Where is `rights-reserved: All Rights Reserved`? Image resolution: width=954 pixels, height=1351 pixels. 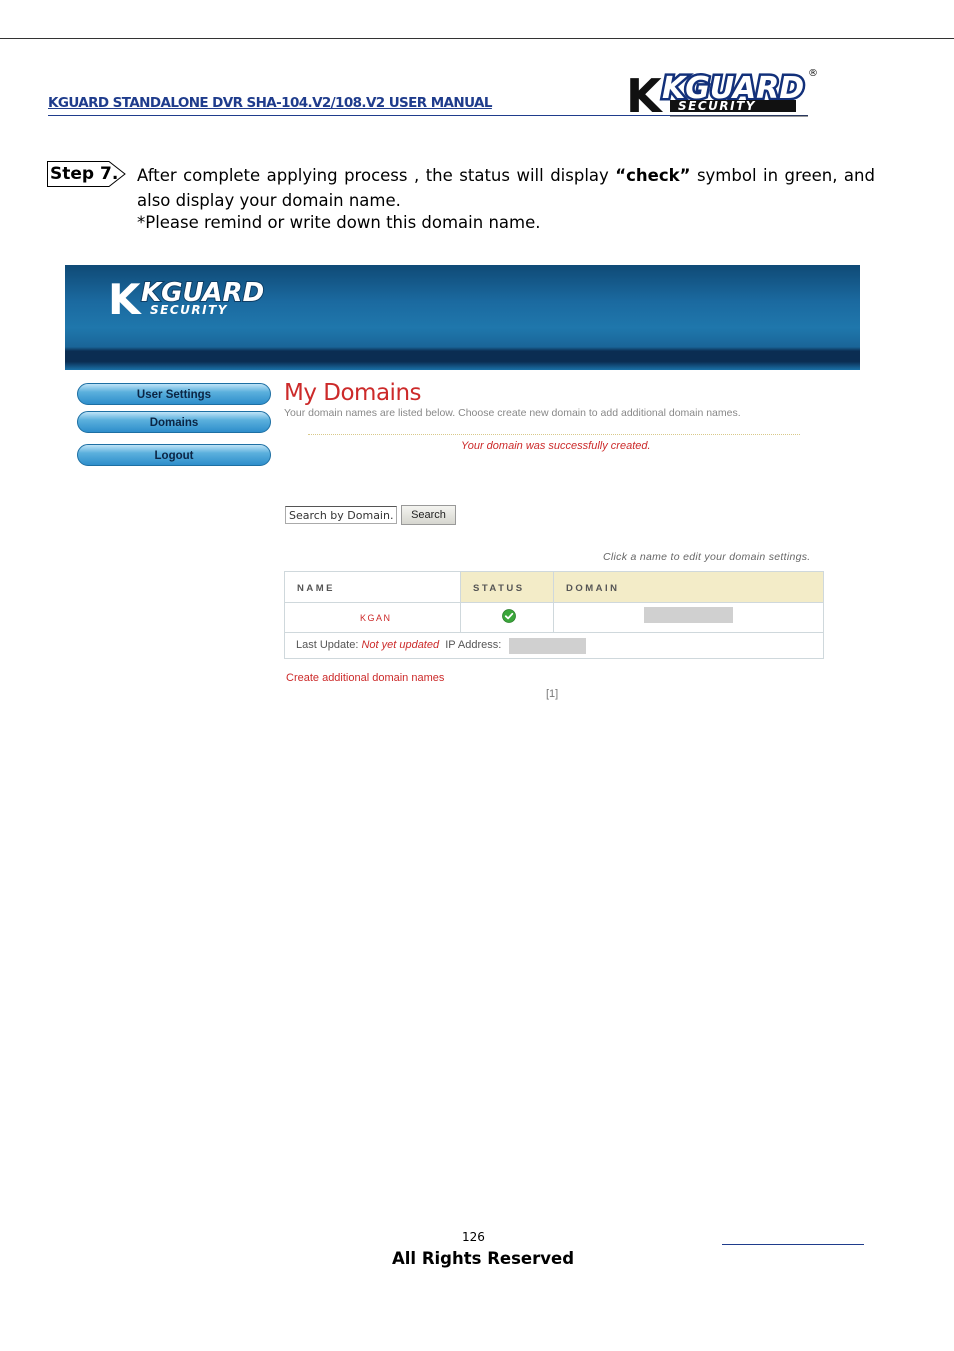 rights-reserved: All Rights Reserved is located at coordinates (483, 1258).